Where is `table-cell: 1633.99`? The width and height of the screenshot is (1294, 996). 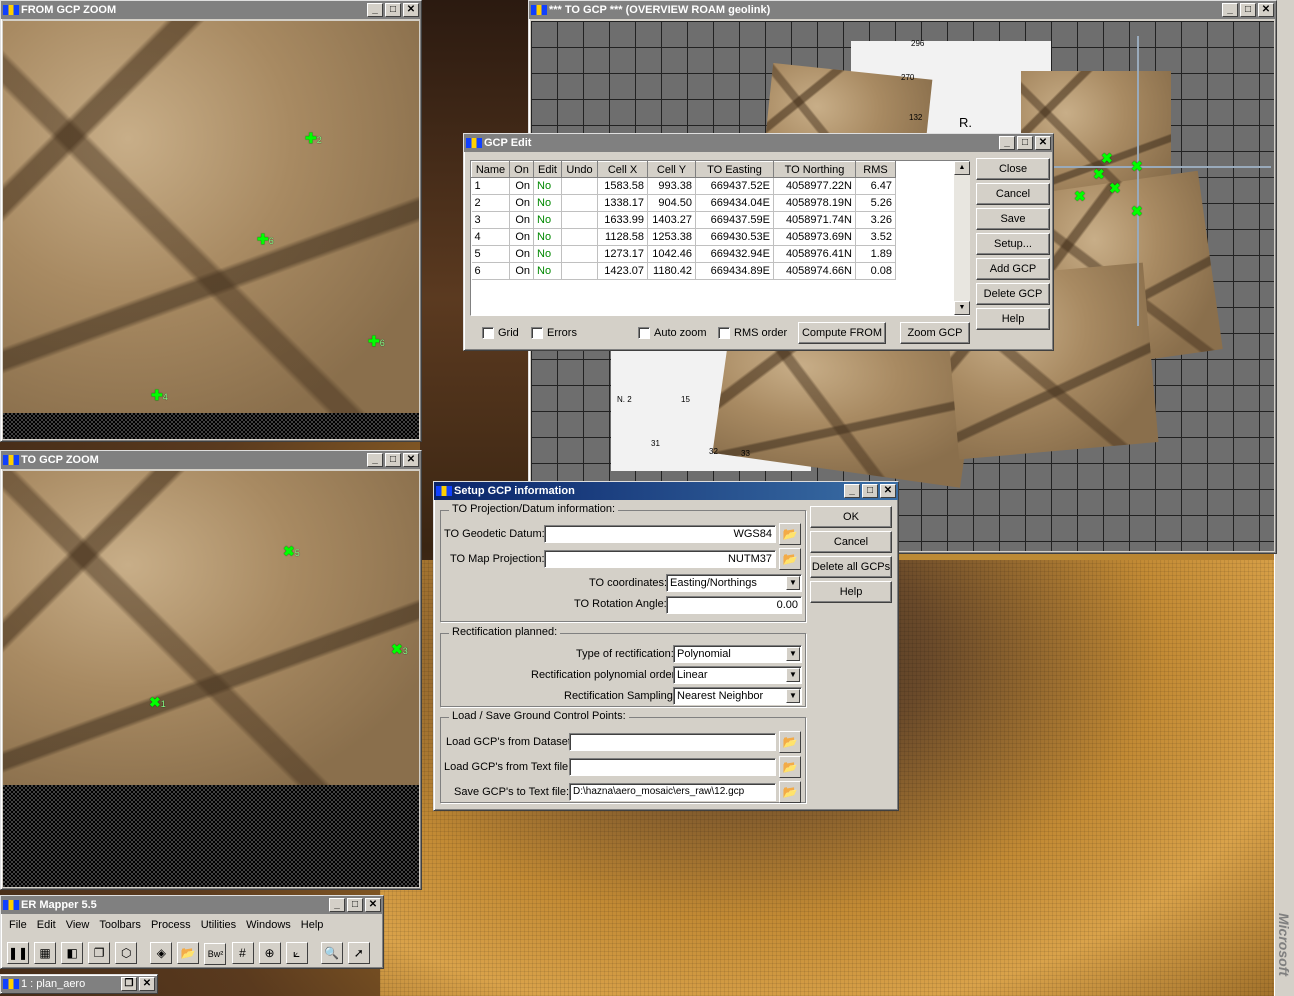 table-cell: 1633.99 is located at coordinates (622, 220).